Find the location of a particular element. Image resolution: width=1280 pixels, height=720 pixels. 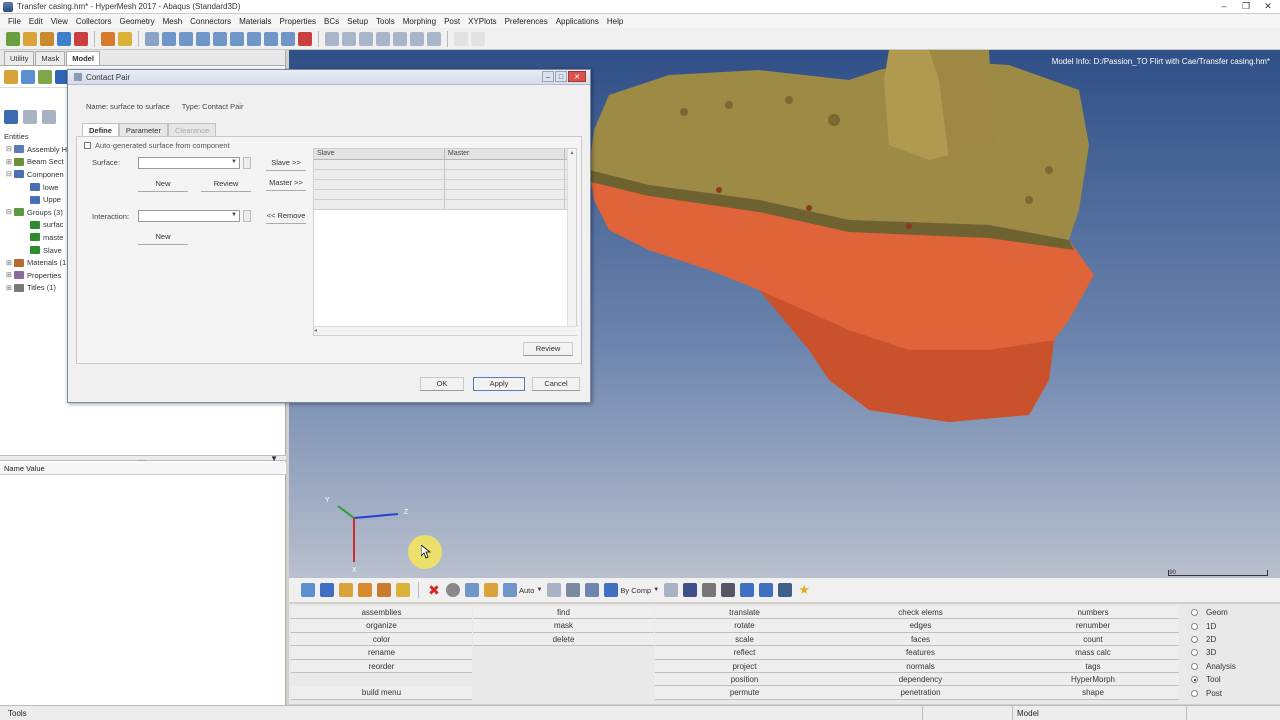

menu-materials: Materials is located at coordinates (255, 21).